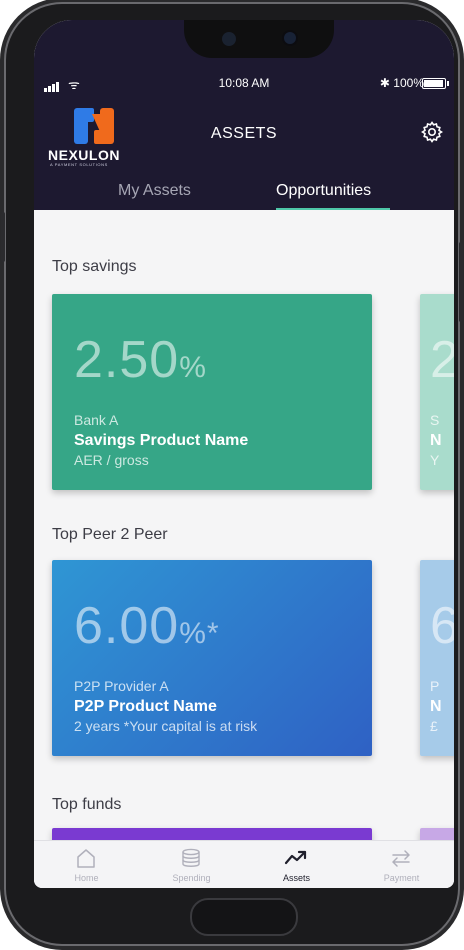  Describe the element at coordinates (401, 858) in the screenshot. I see `transfer-icon` at that location.